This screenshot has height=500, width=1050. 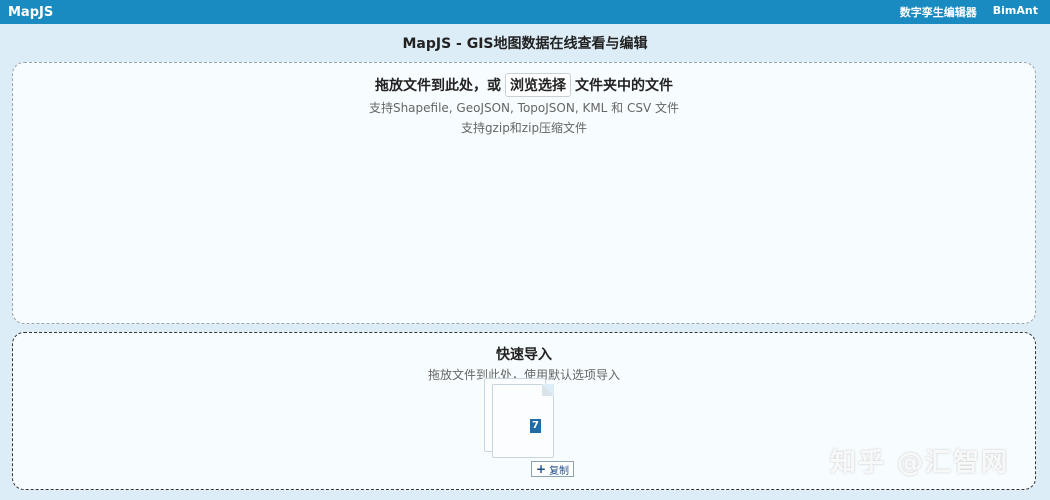 I want to click on file-count-badge: 7, so click(x=535, y=426).